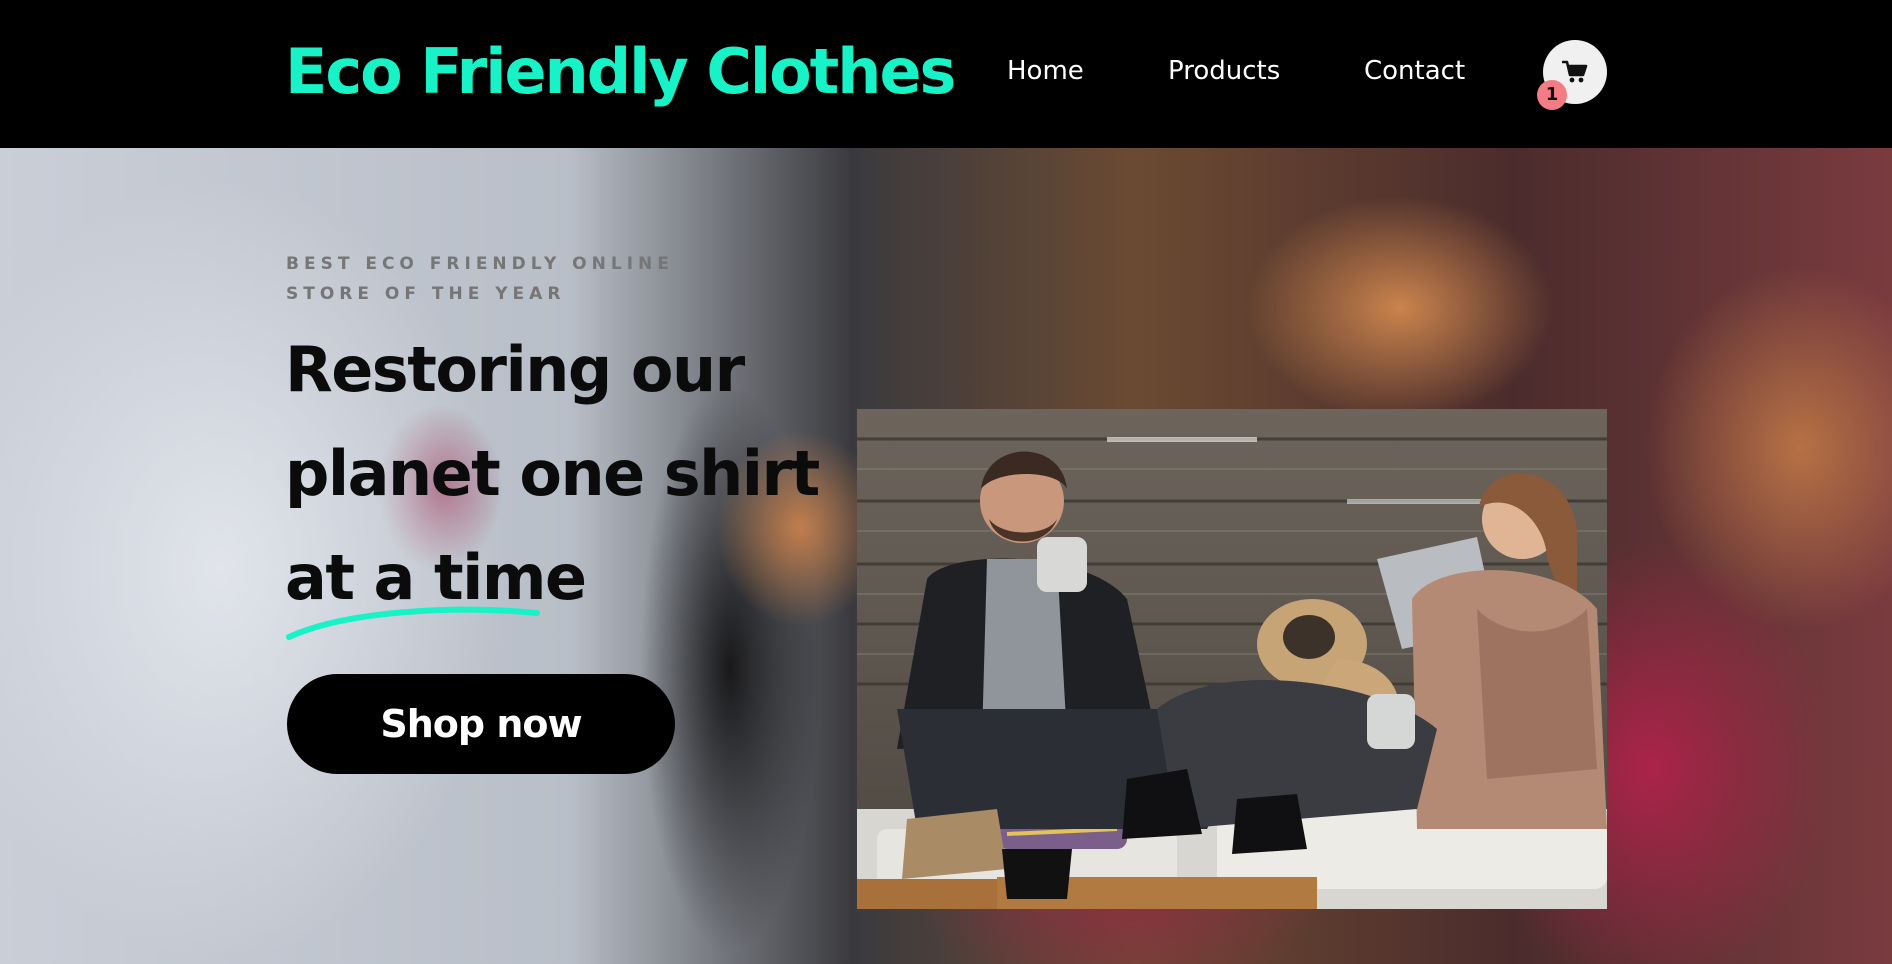 This screenshot has height=964, width=1892. Describe the element at coordinates (1552, 95) in the screenshot. I see `cart-count-badge: 1` at that location.